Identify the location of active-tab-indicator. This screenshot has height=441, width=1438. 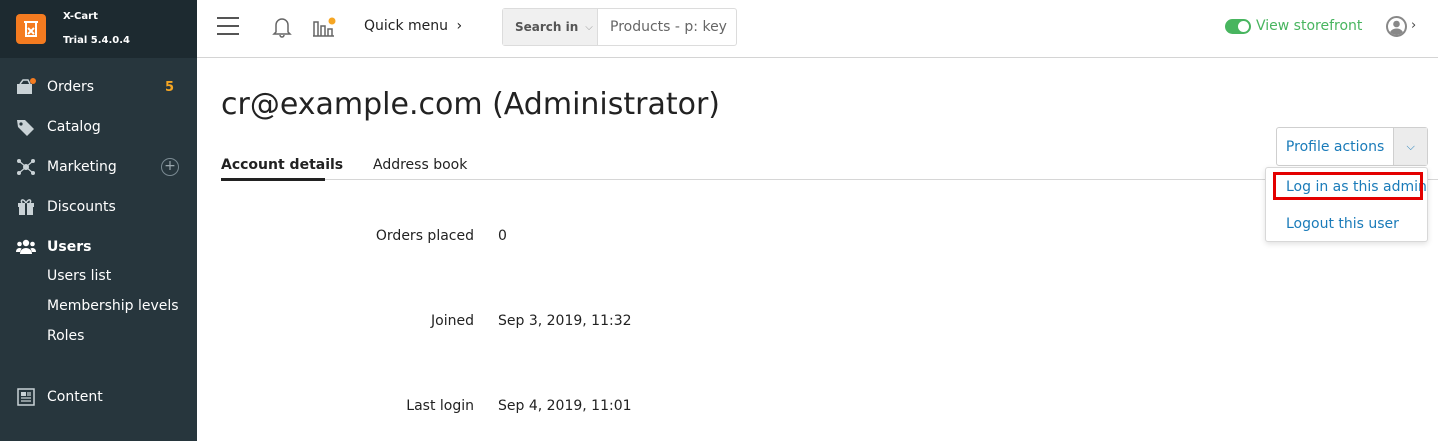
(273, 179).